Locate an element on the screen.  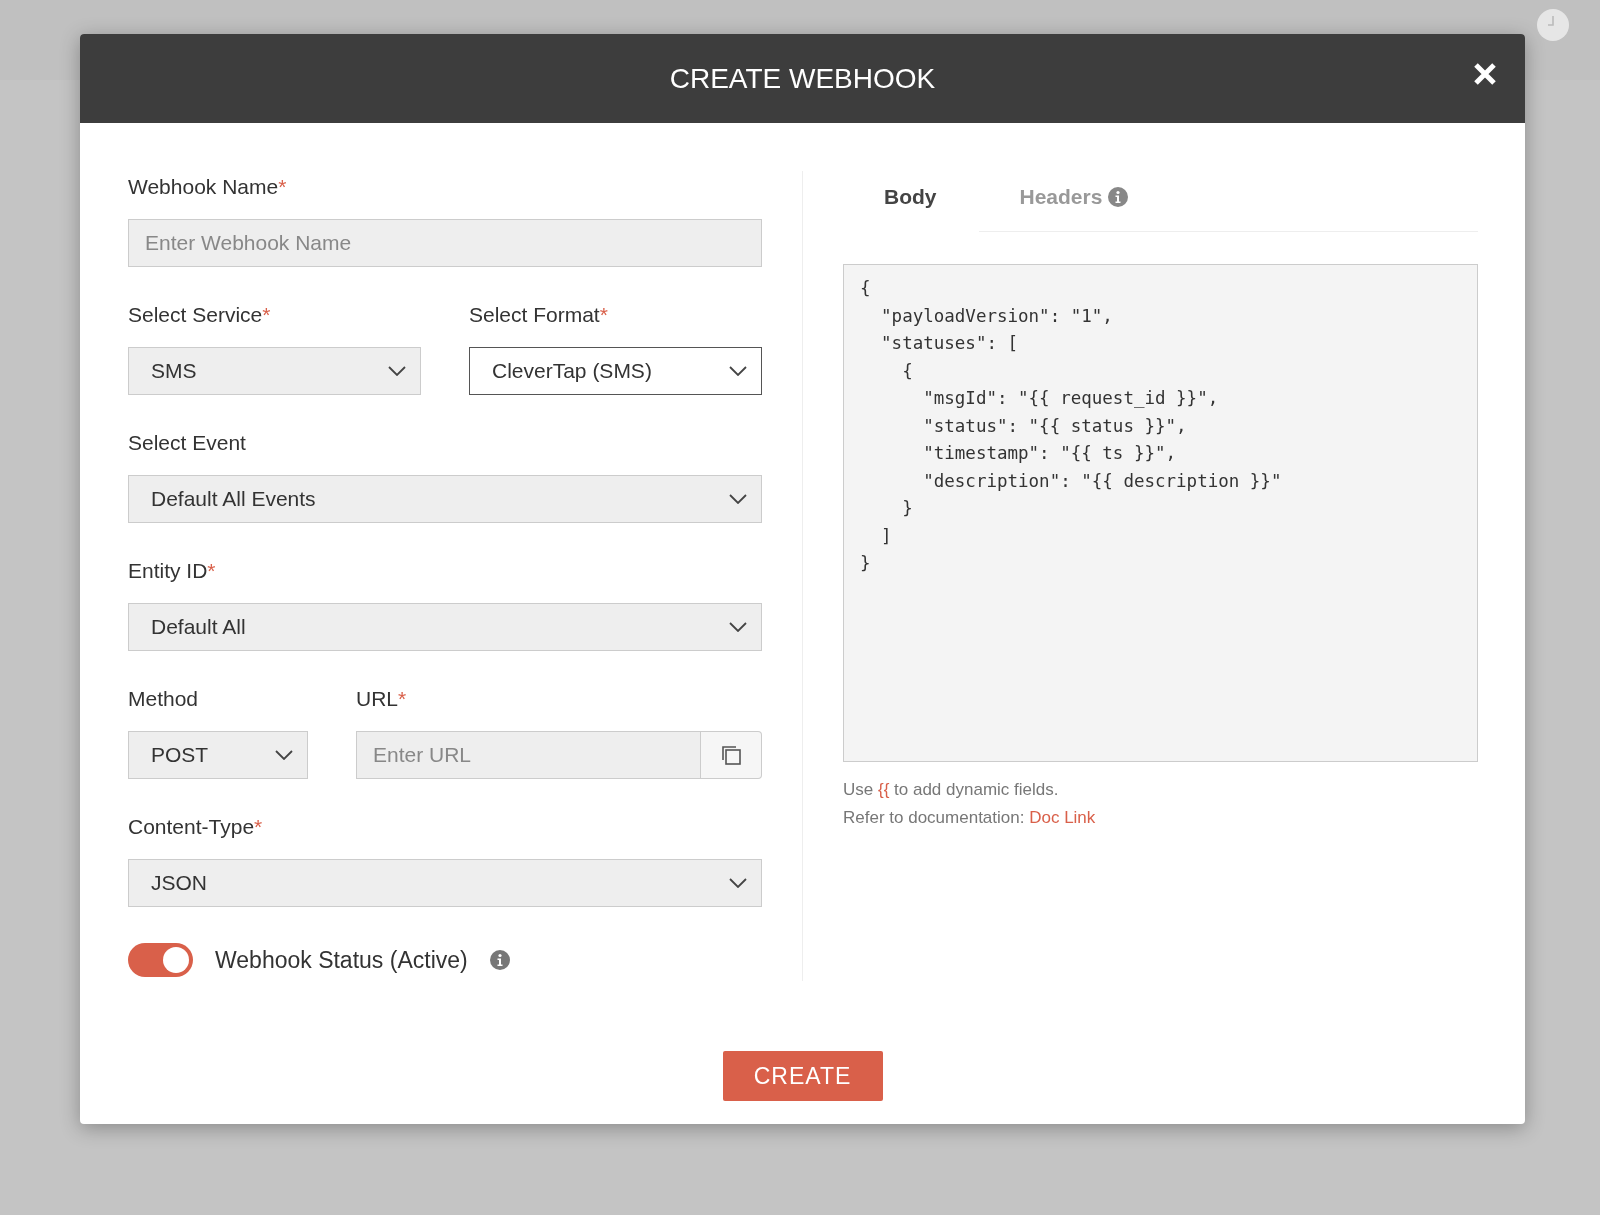
clock-icon is located at coordinates (1553, 25).